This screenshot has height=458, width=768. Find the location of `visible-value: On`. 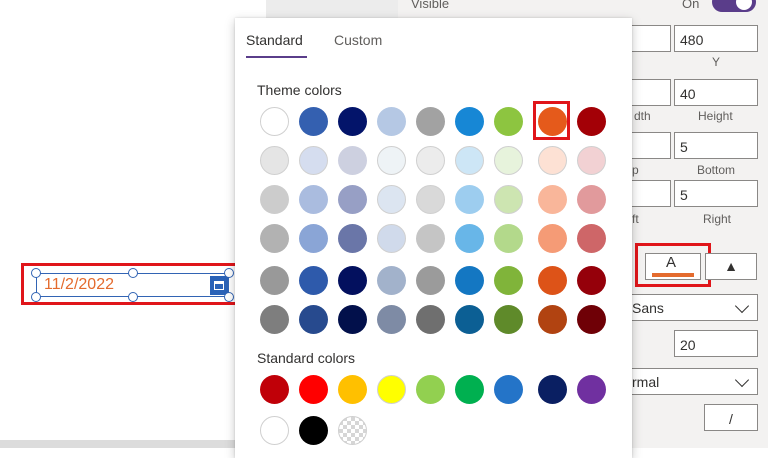

visible-value: On is located at coordinates (691, 5).